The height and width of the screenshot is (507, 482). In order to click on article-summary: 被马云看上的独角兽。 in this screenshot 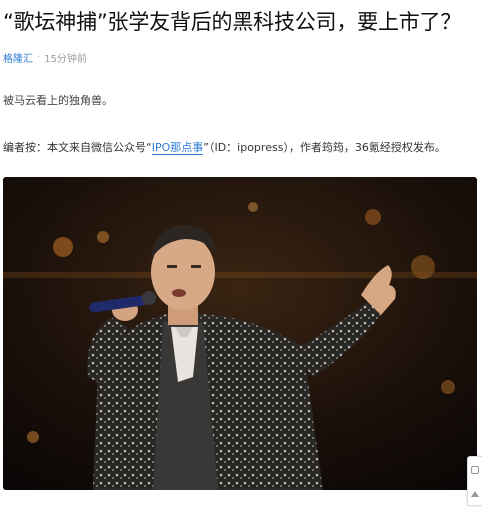, I will do `click(58, 100)`.